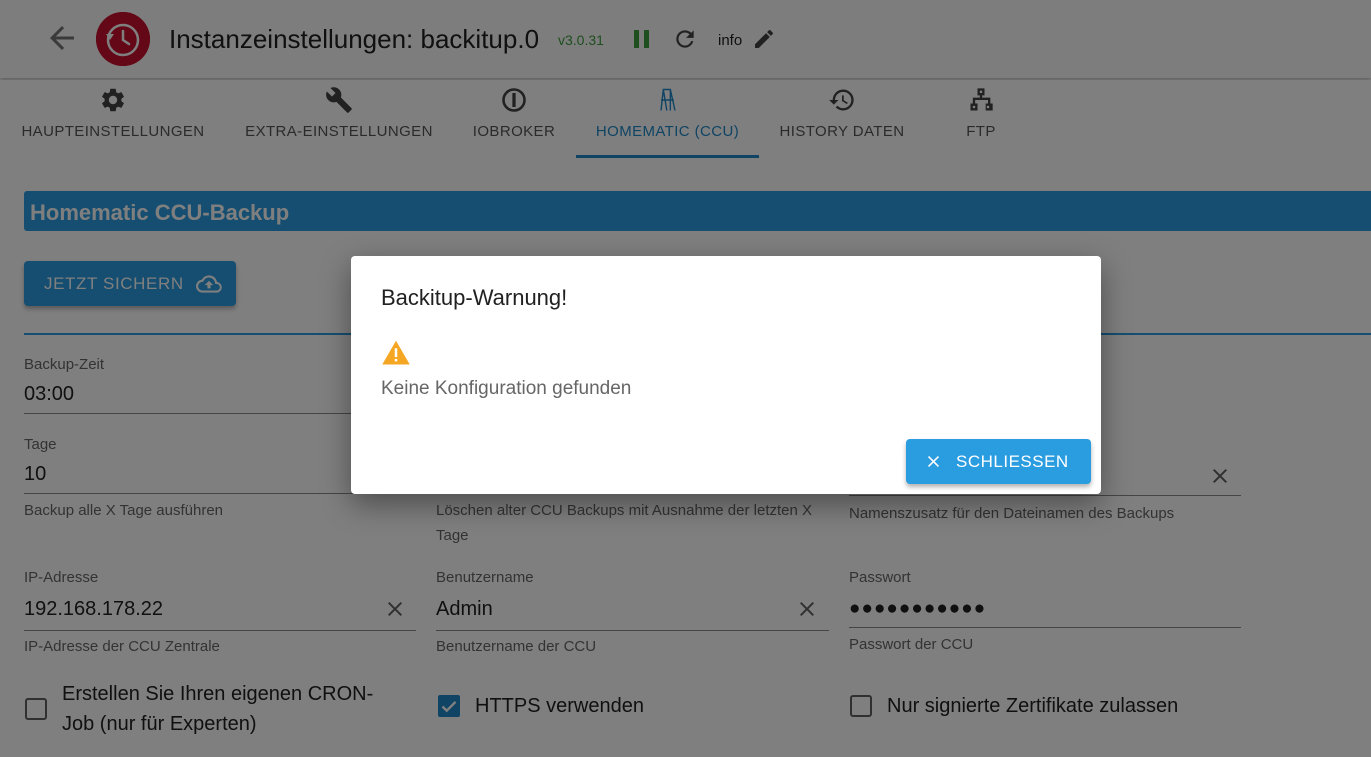  What do you see at coordinates (933, 461) in the screenshot?
I see `close-icon` at bounding box center [933, 461].